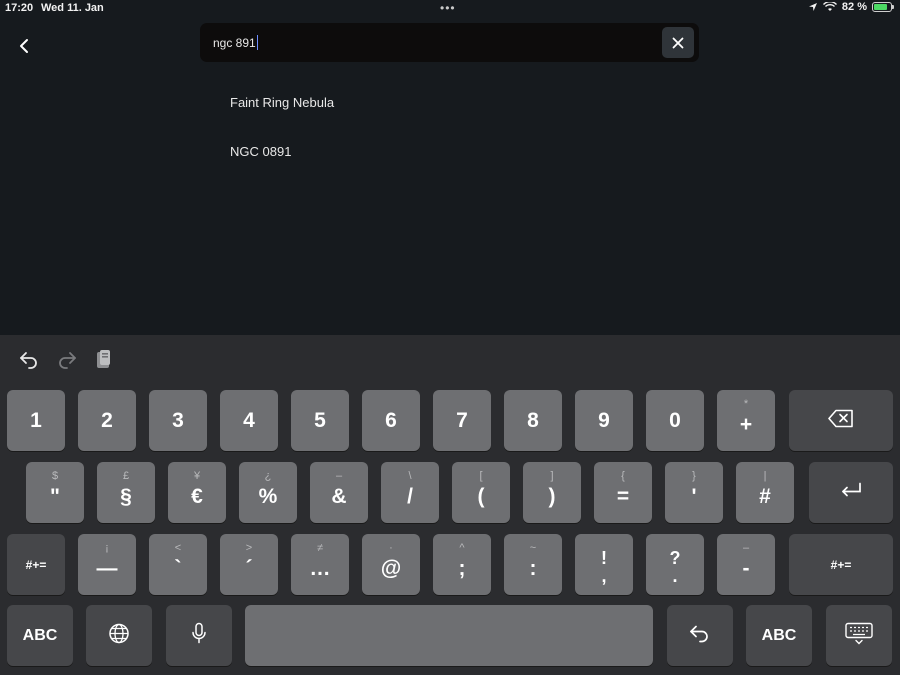 The height and width of the screenshot is (675, 900). I want to click on key-symbol: | #, so click(765, 492).